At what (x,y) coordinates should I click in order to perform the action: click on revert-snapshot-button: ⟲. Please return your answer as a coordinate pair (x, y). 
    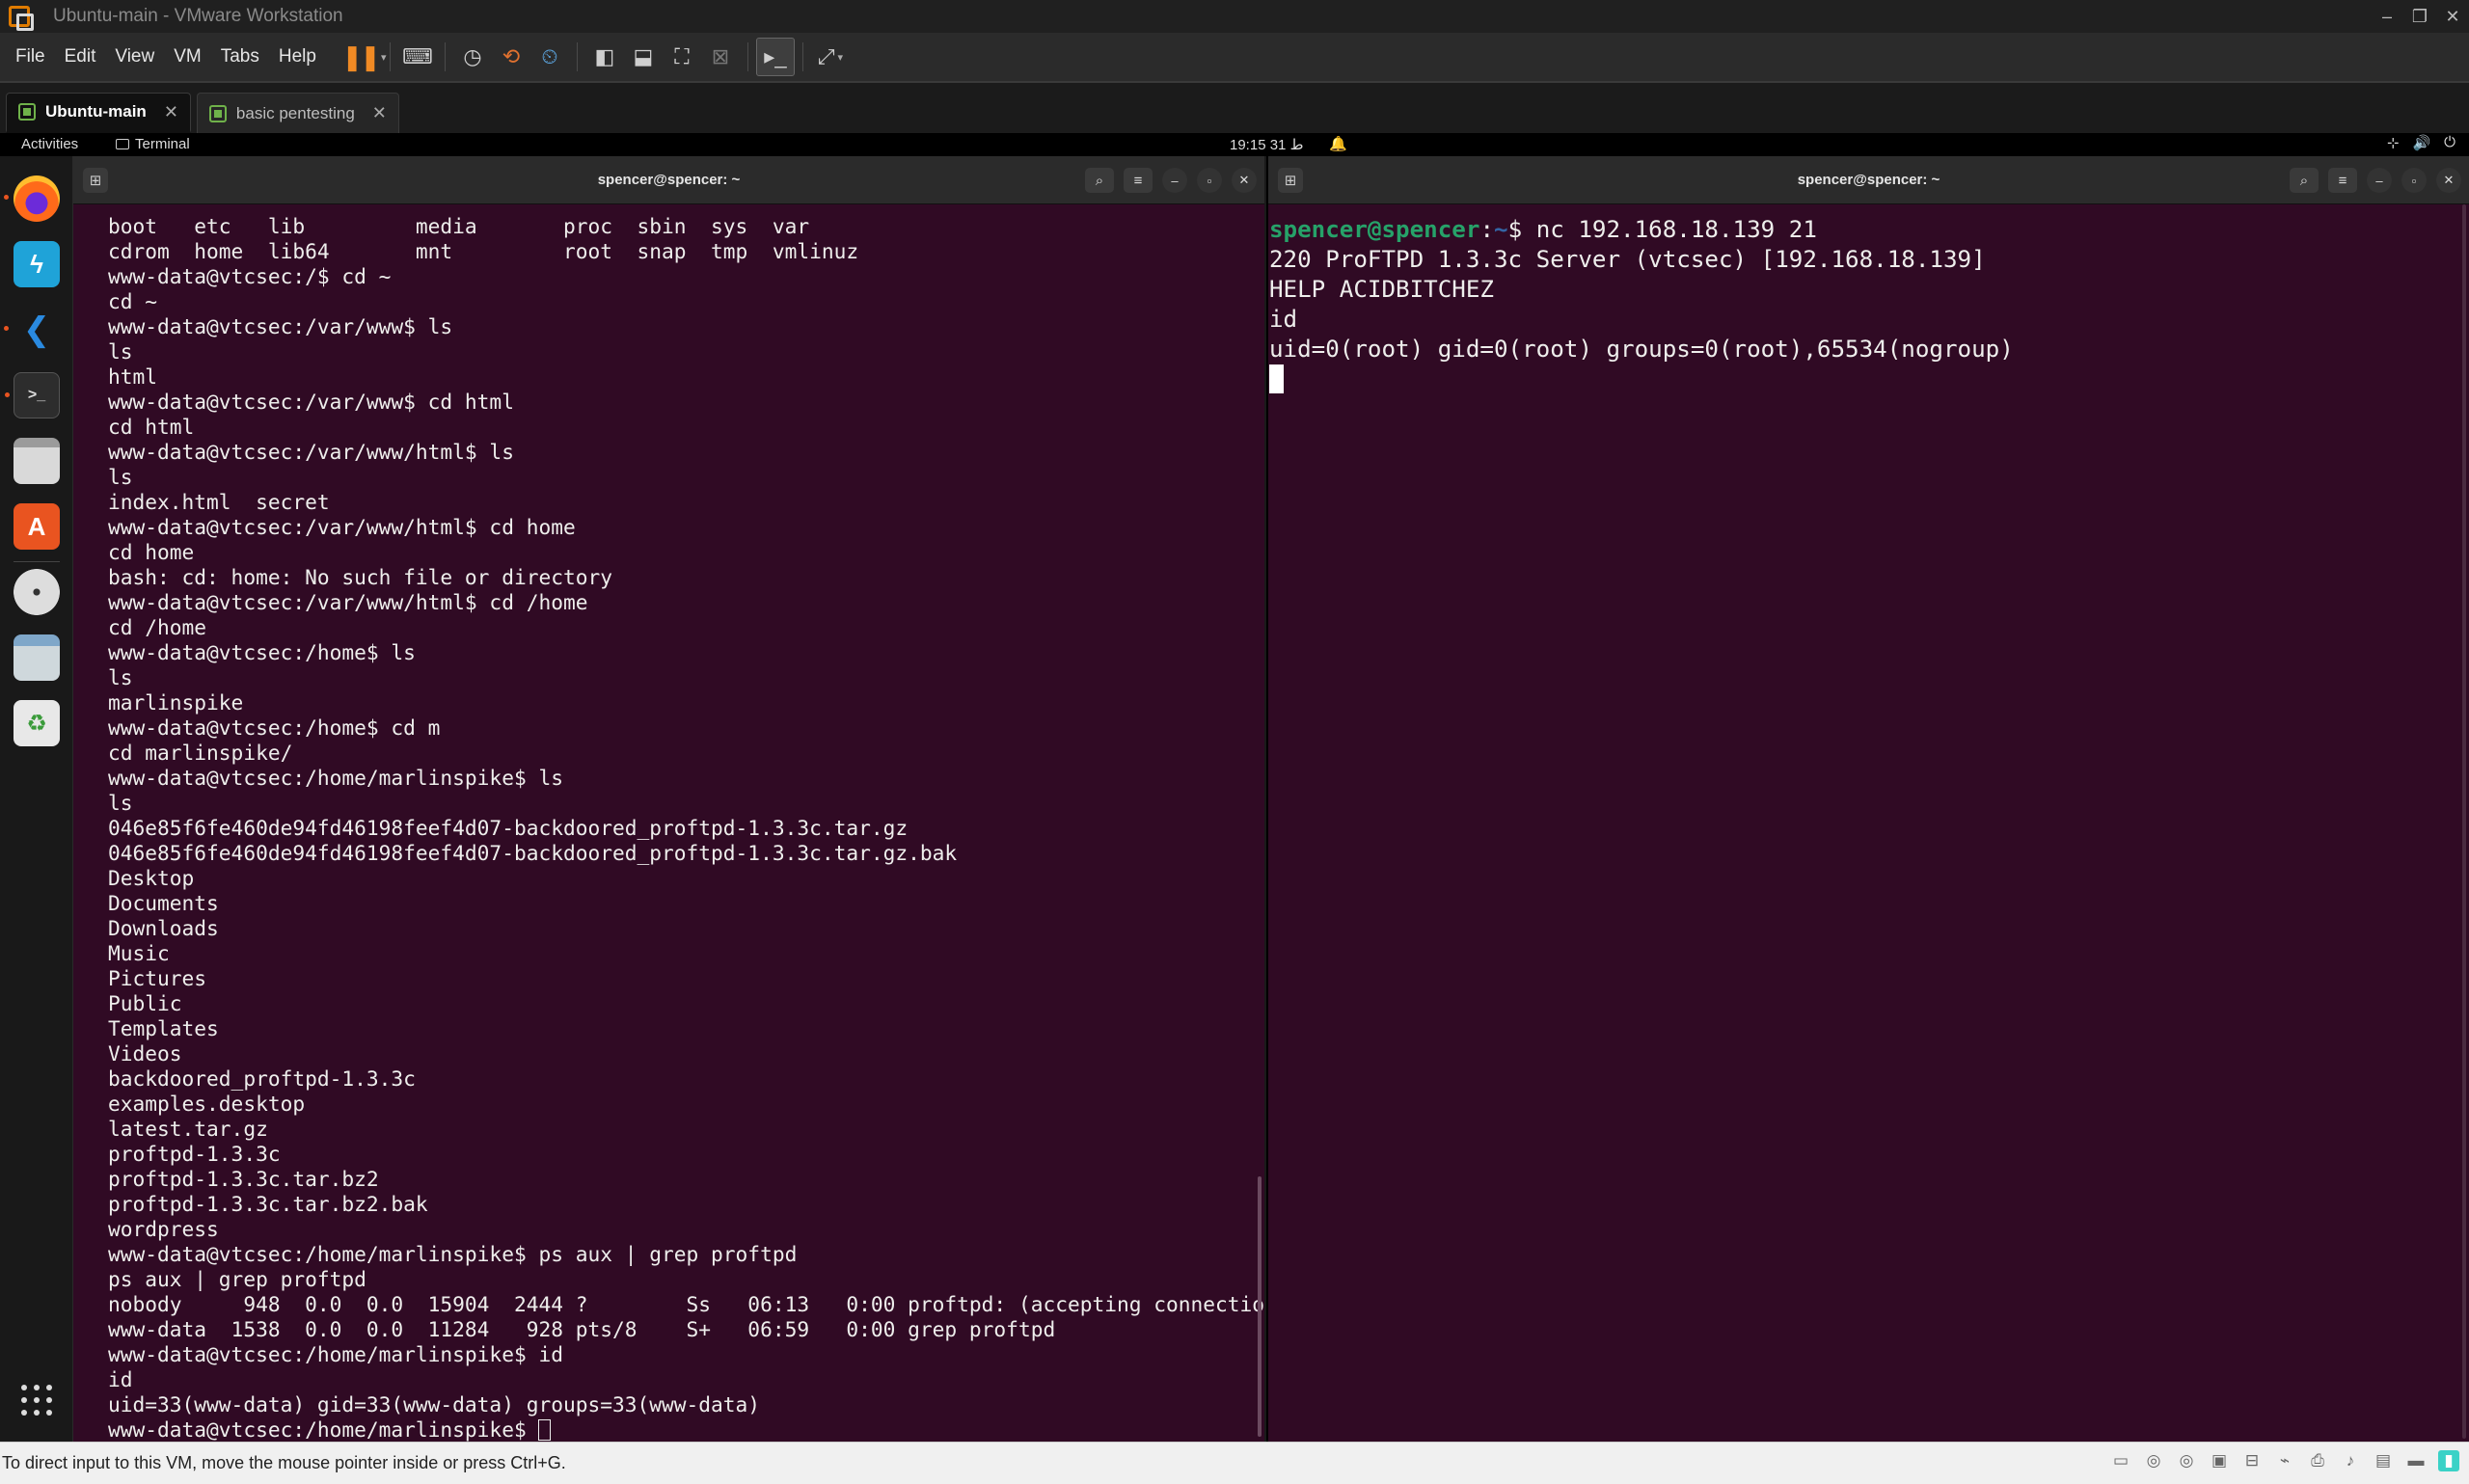
    Looking at the image, I should click on (511, 57).